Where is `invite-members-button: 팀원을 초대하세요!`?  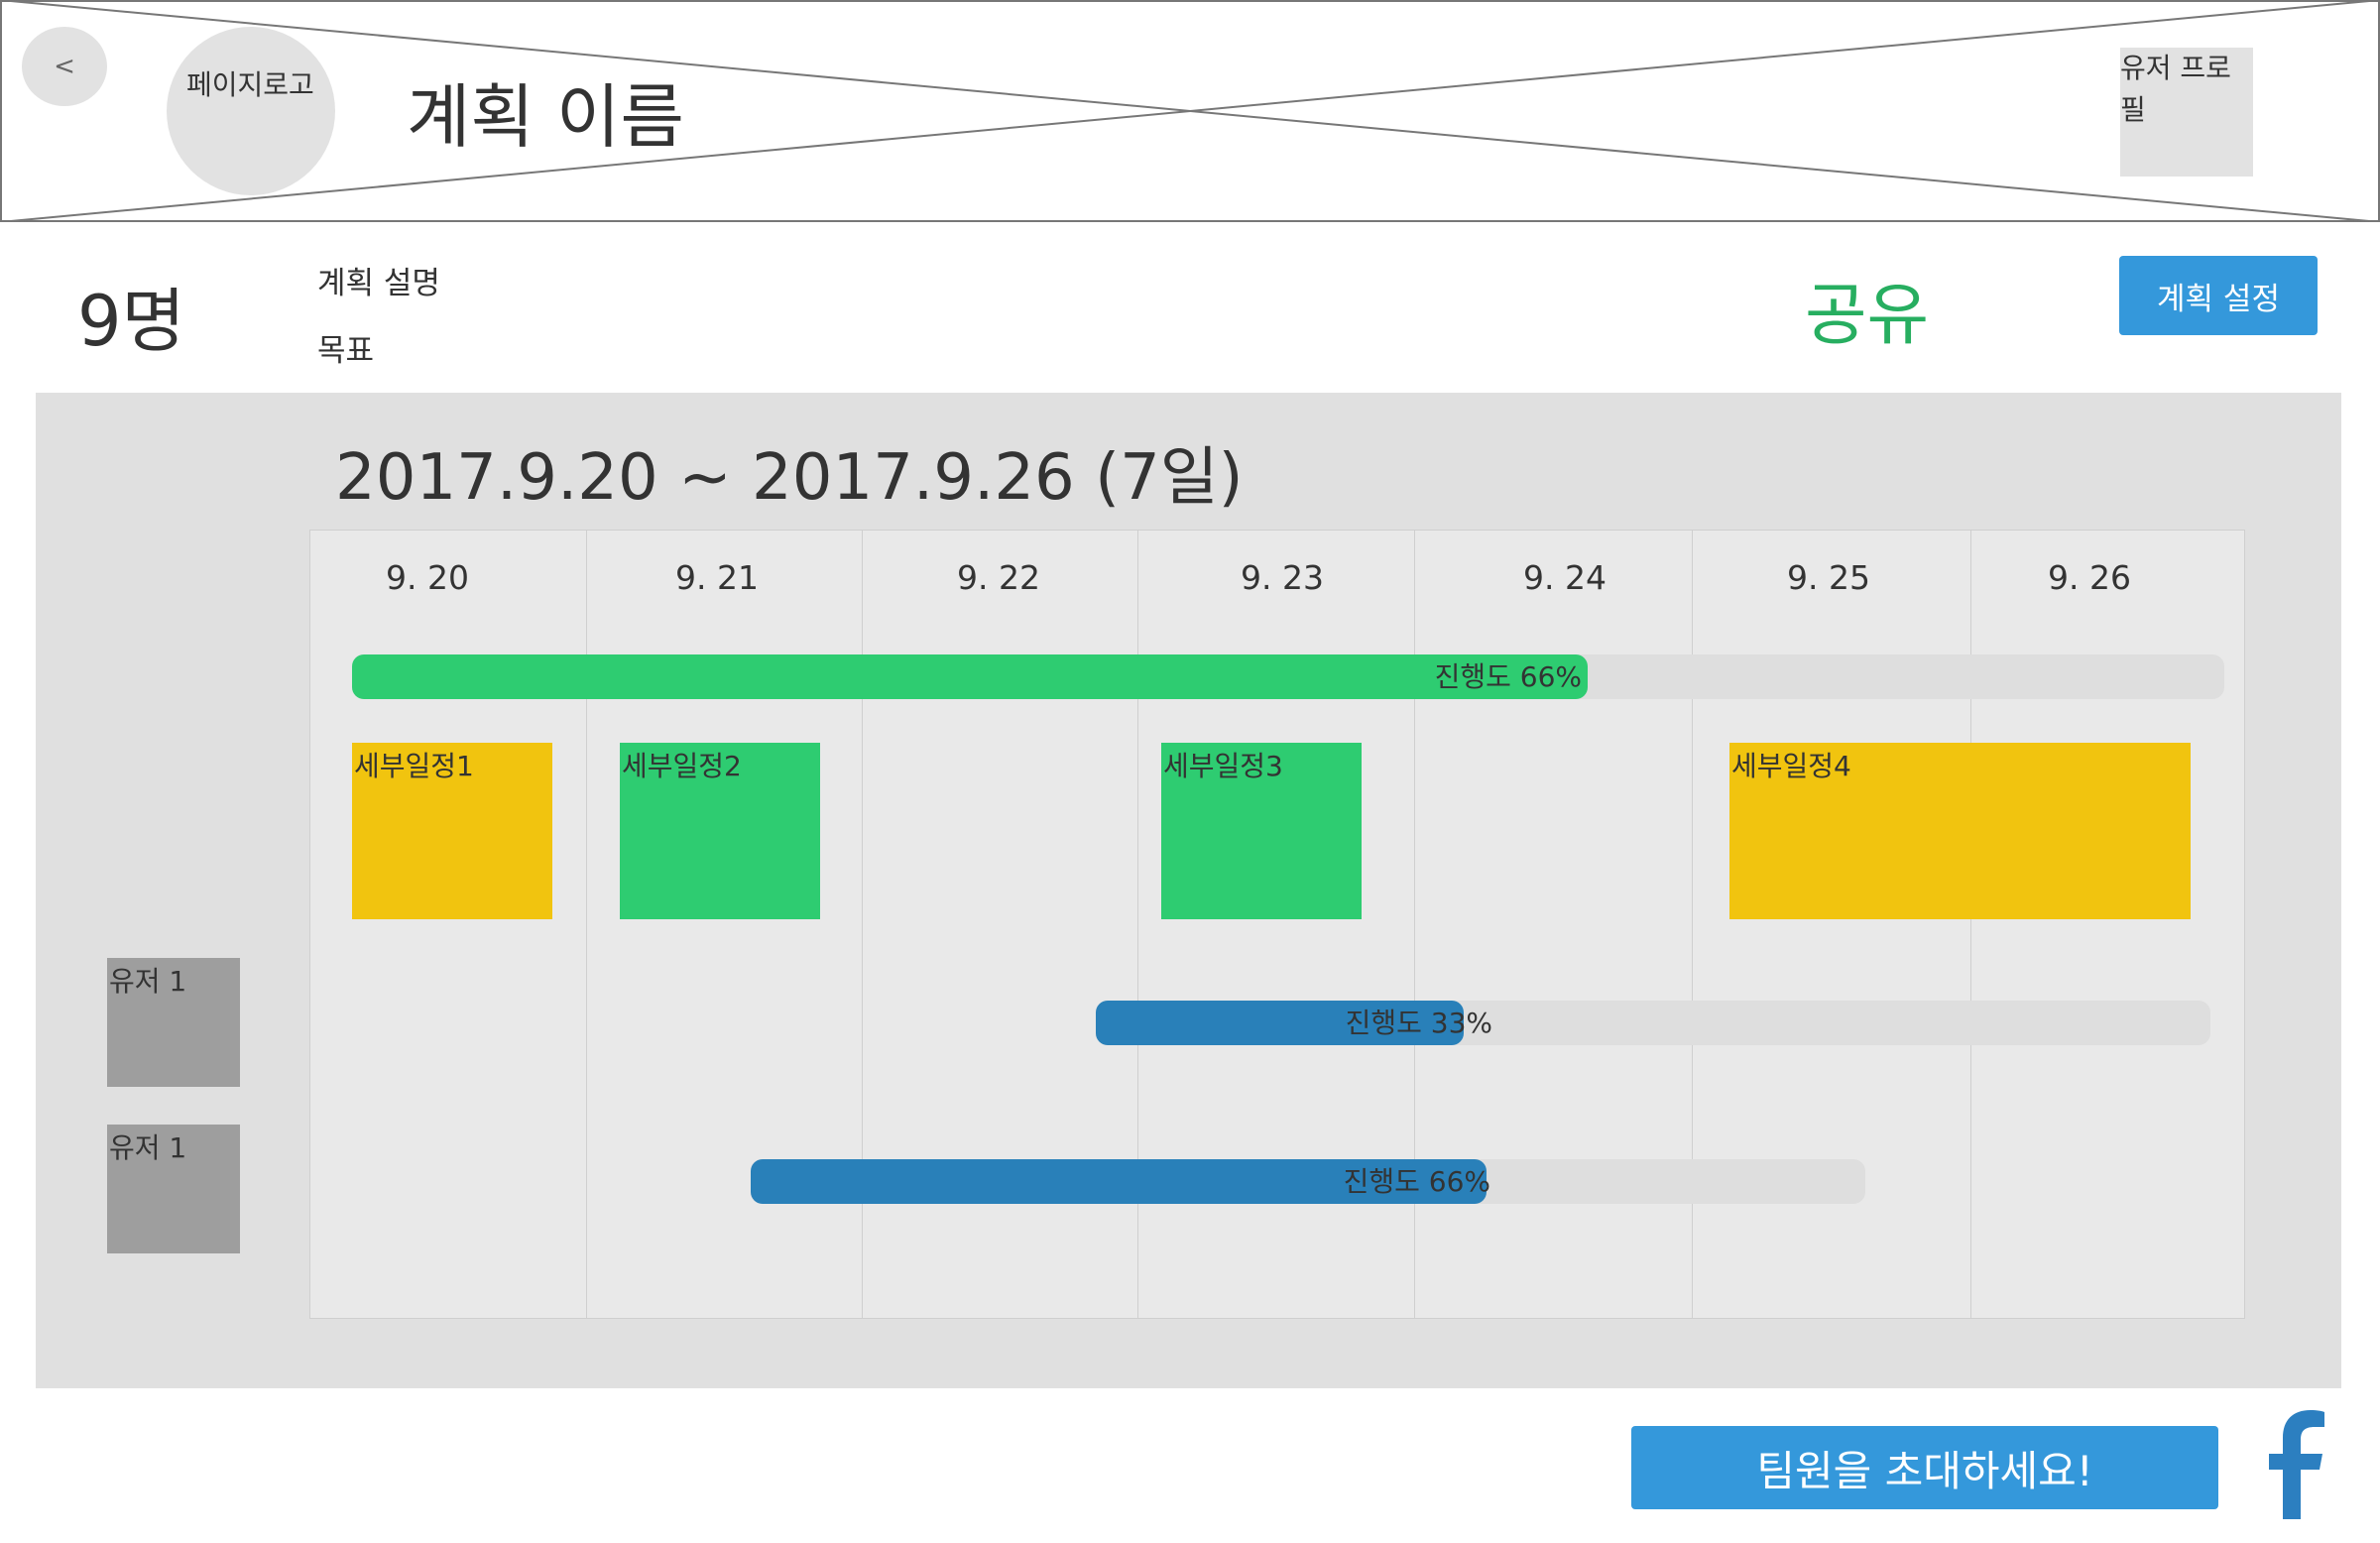
invite-members-button: 팀원을 초대하세요! is located at coordinates (1924, 1467).